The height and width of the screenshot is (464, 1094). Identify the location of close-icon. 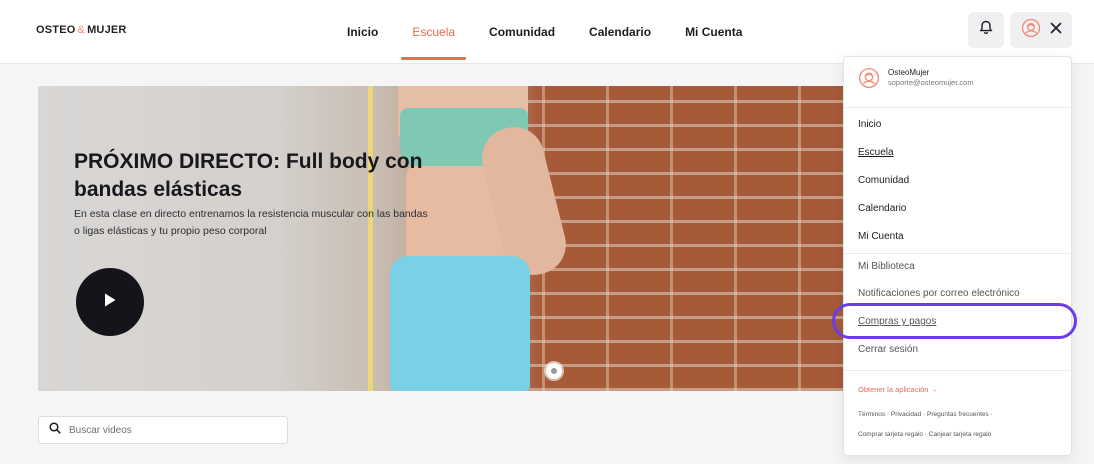
(1056, 30).